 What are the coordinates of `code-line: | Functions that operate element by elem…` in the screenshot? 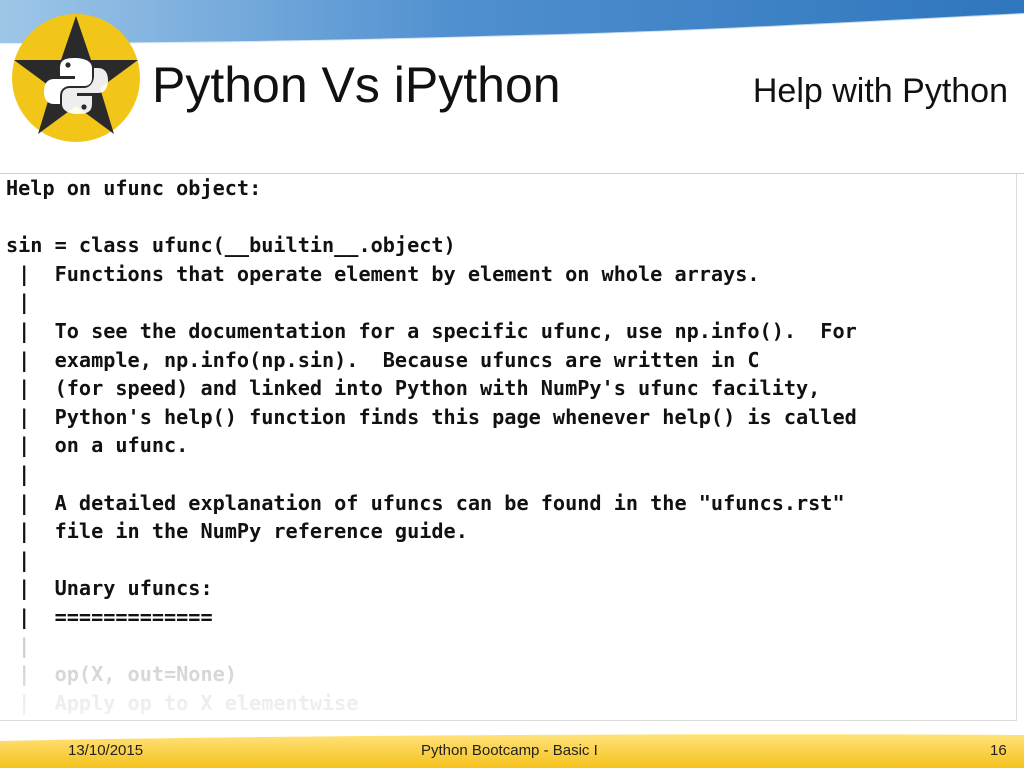 It's located at (383, 273).